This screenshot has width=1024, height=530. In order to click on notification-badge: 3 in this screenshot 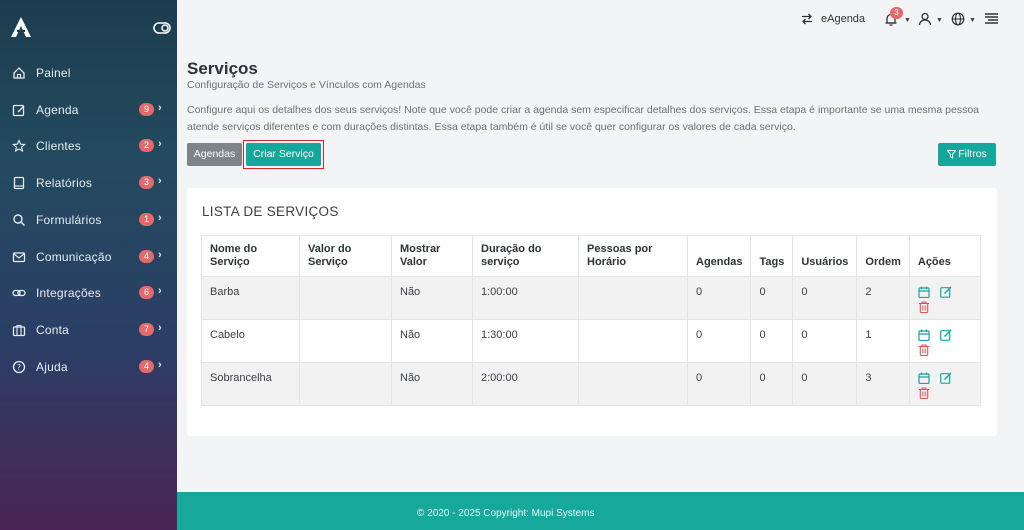, I will do `click(896, 13)`.